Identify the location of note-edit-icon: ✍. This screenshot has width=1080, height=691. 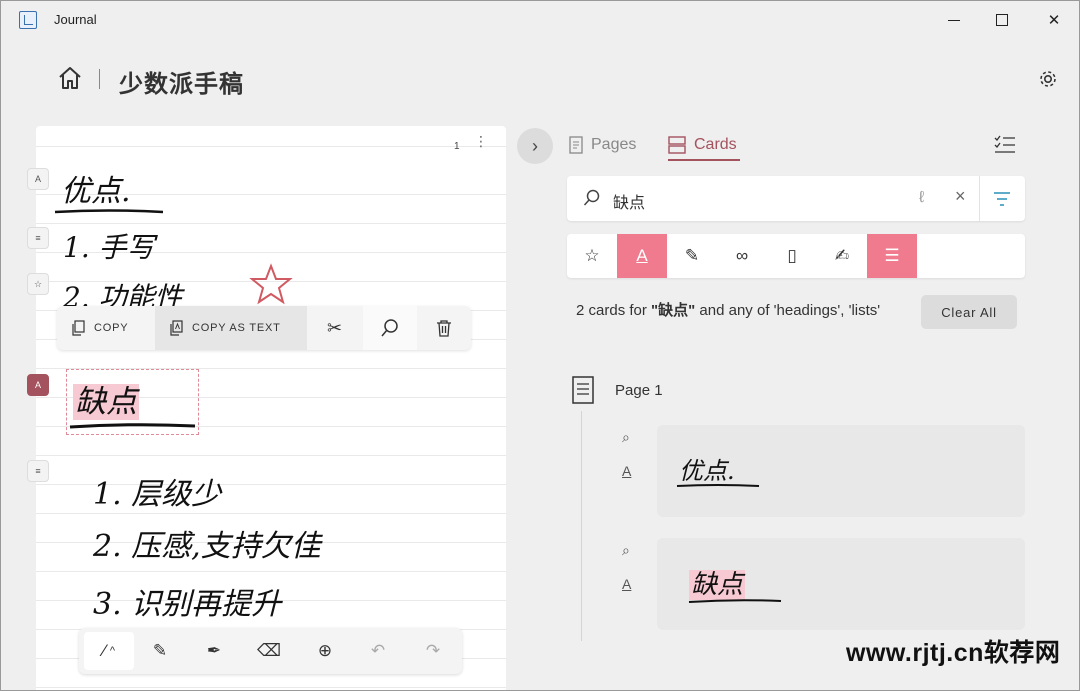
(842, 255).